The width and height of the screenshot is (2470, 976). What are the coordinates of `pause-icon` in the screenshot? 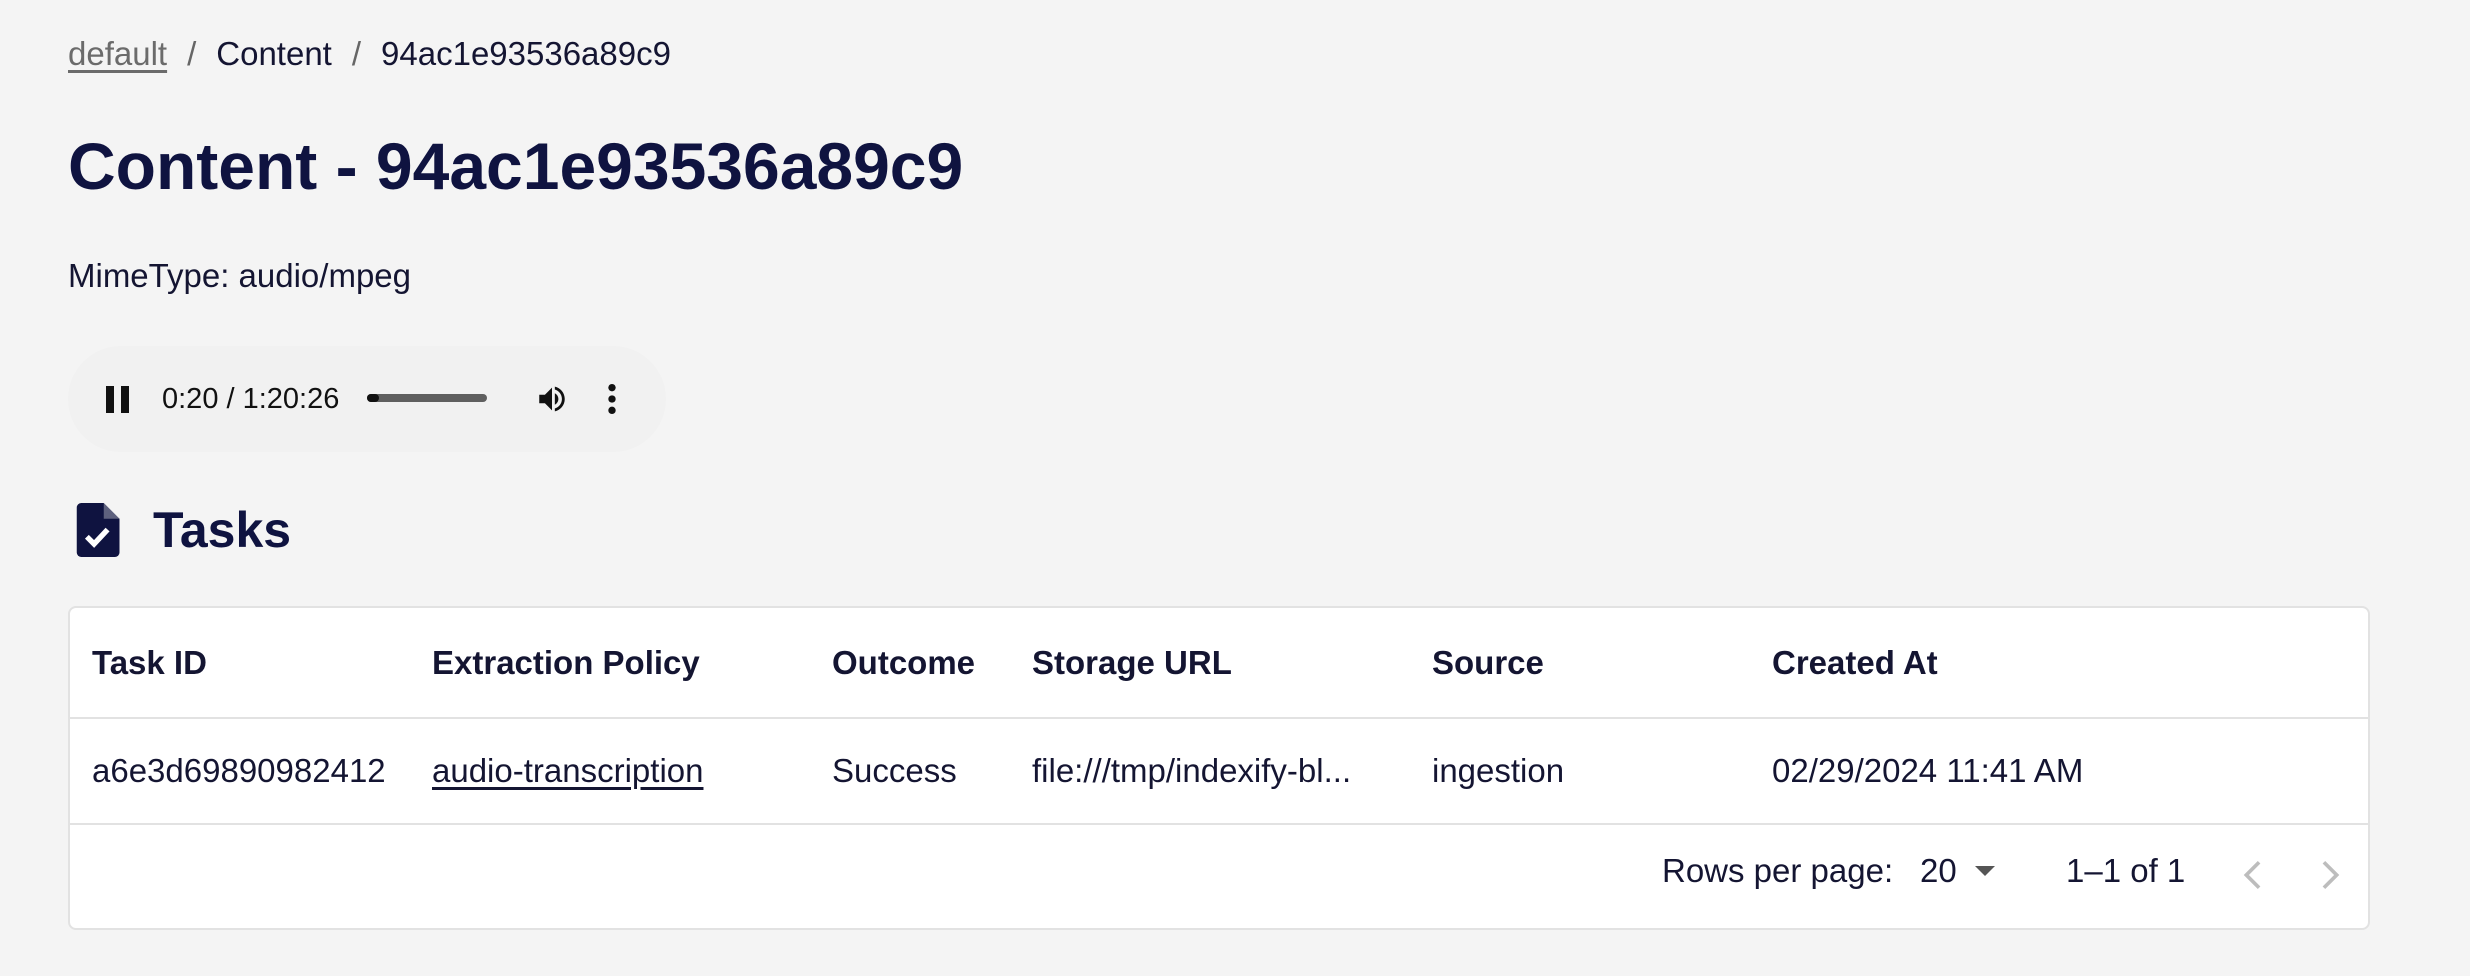 It's located at (118, 399).